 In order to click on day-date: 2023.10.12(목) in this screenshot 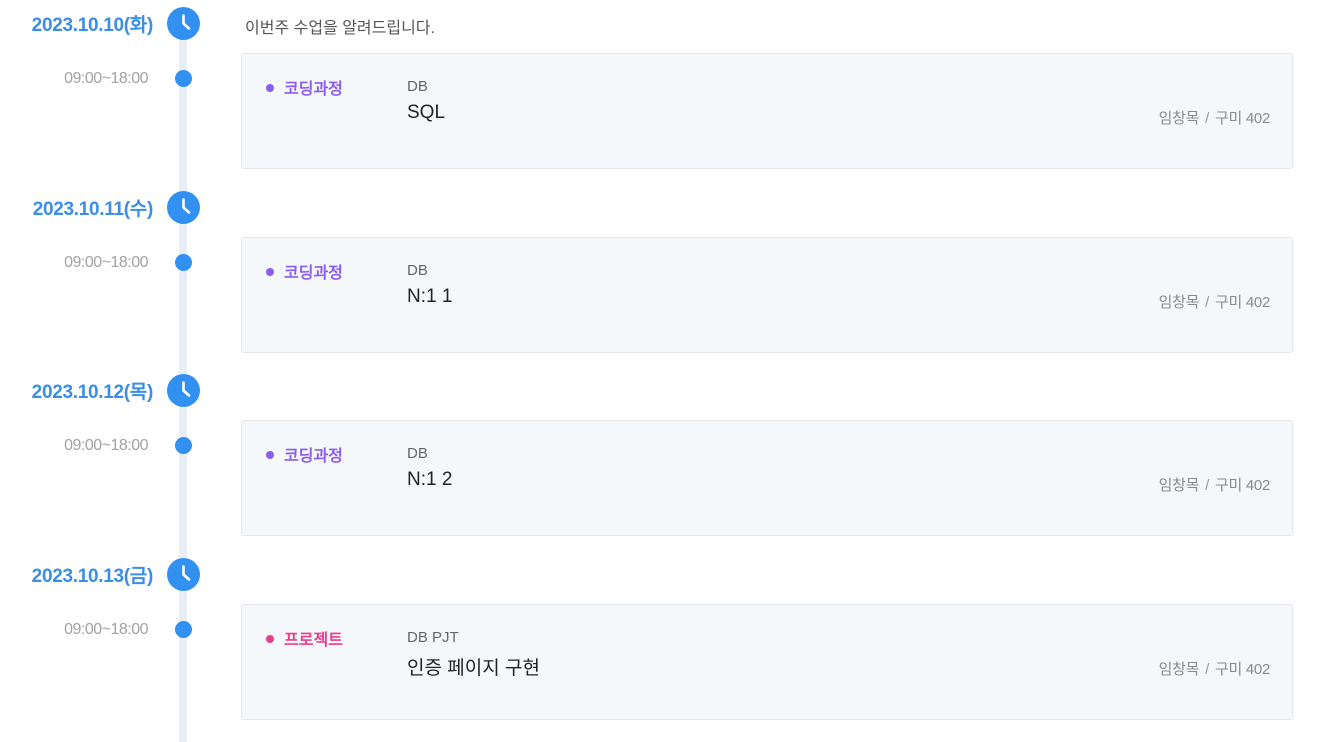, I will do `click(92, 392)`.